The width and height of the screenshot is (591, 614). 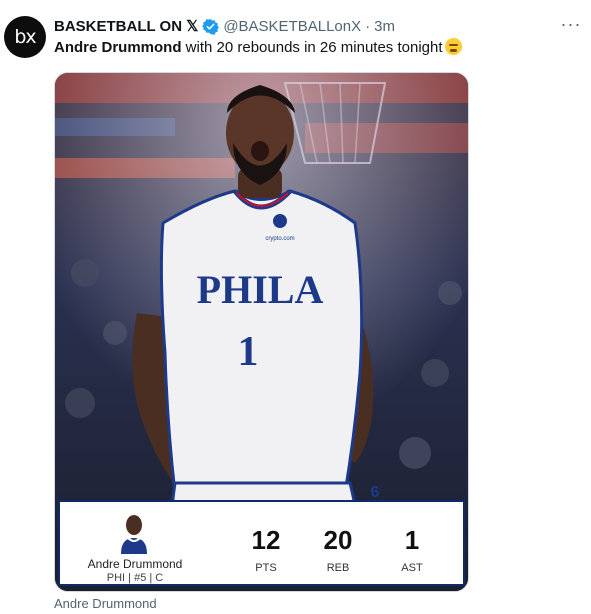 What do you see at coordinates (266, 568) in the screenshot?
I see `stat-label: PTS` at bounding box center [266, 568].